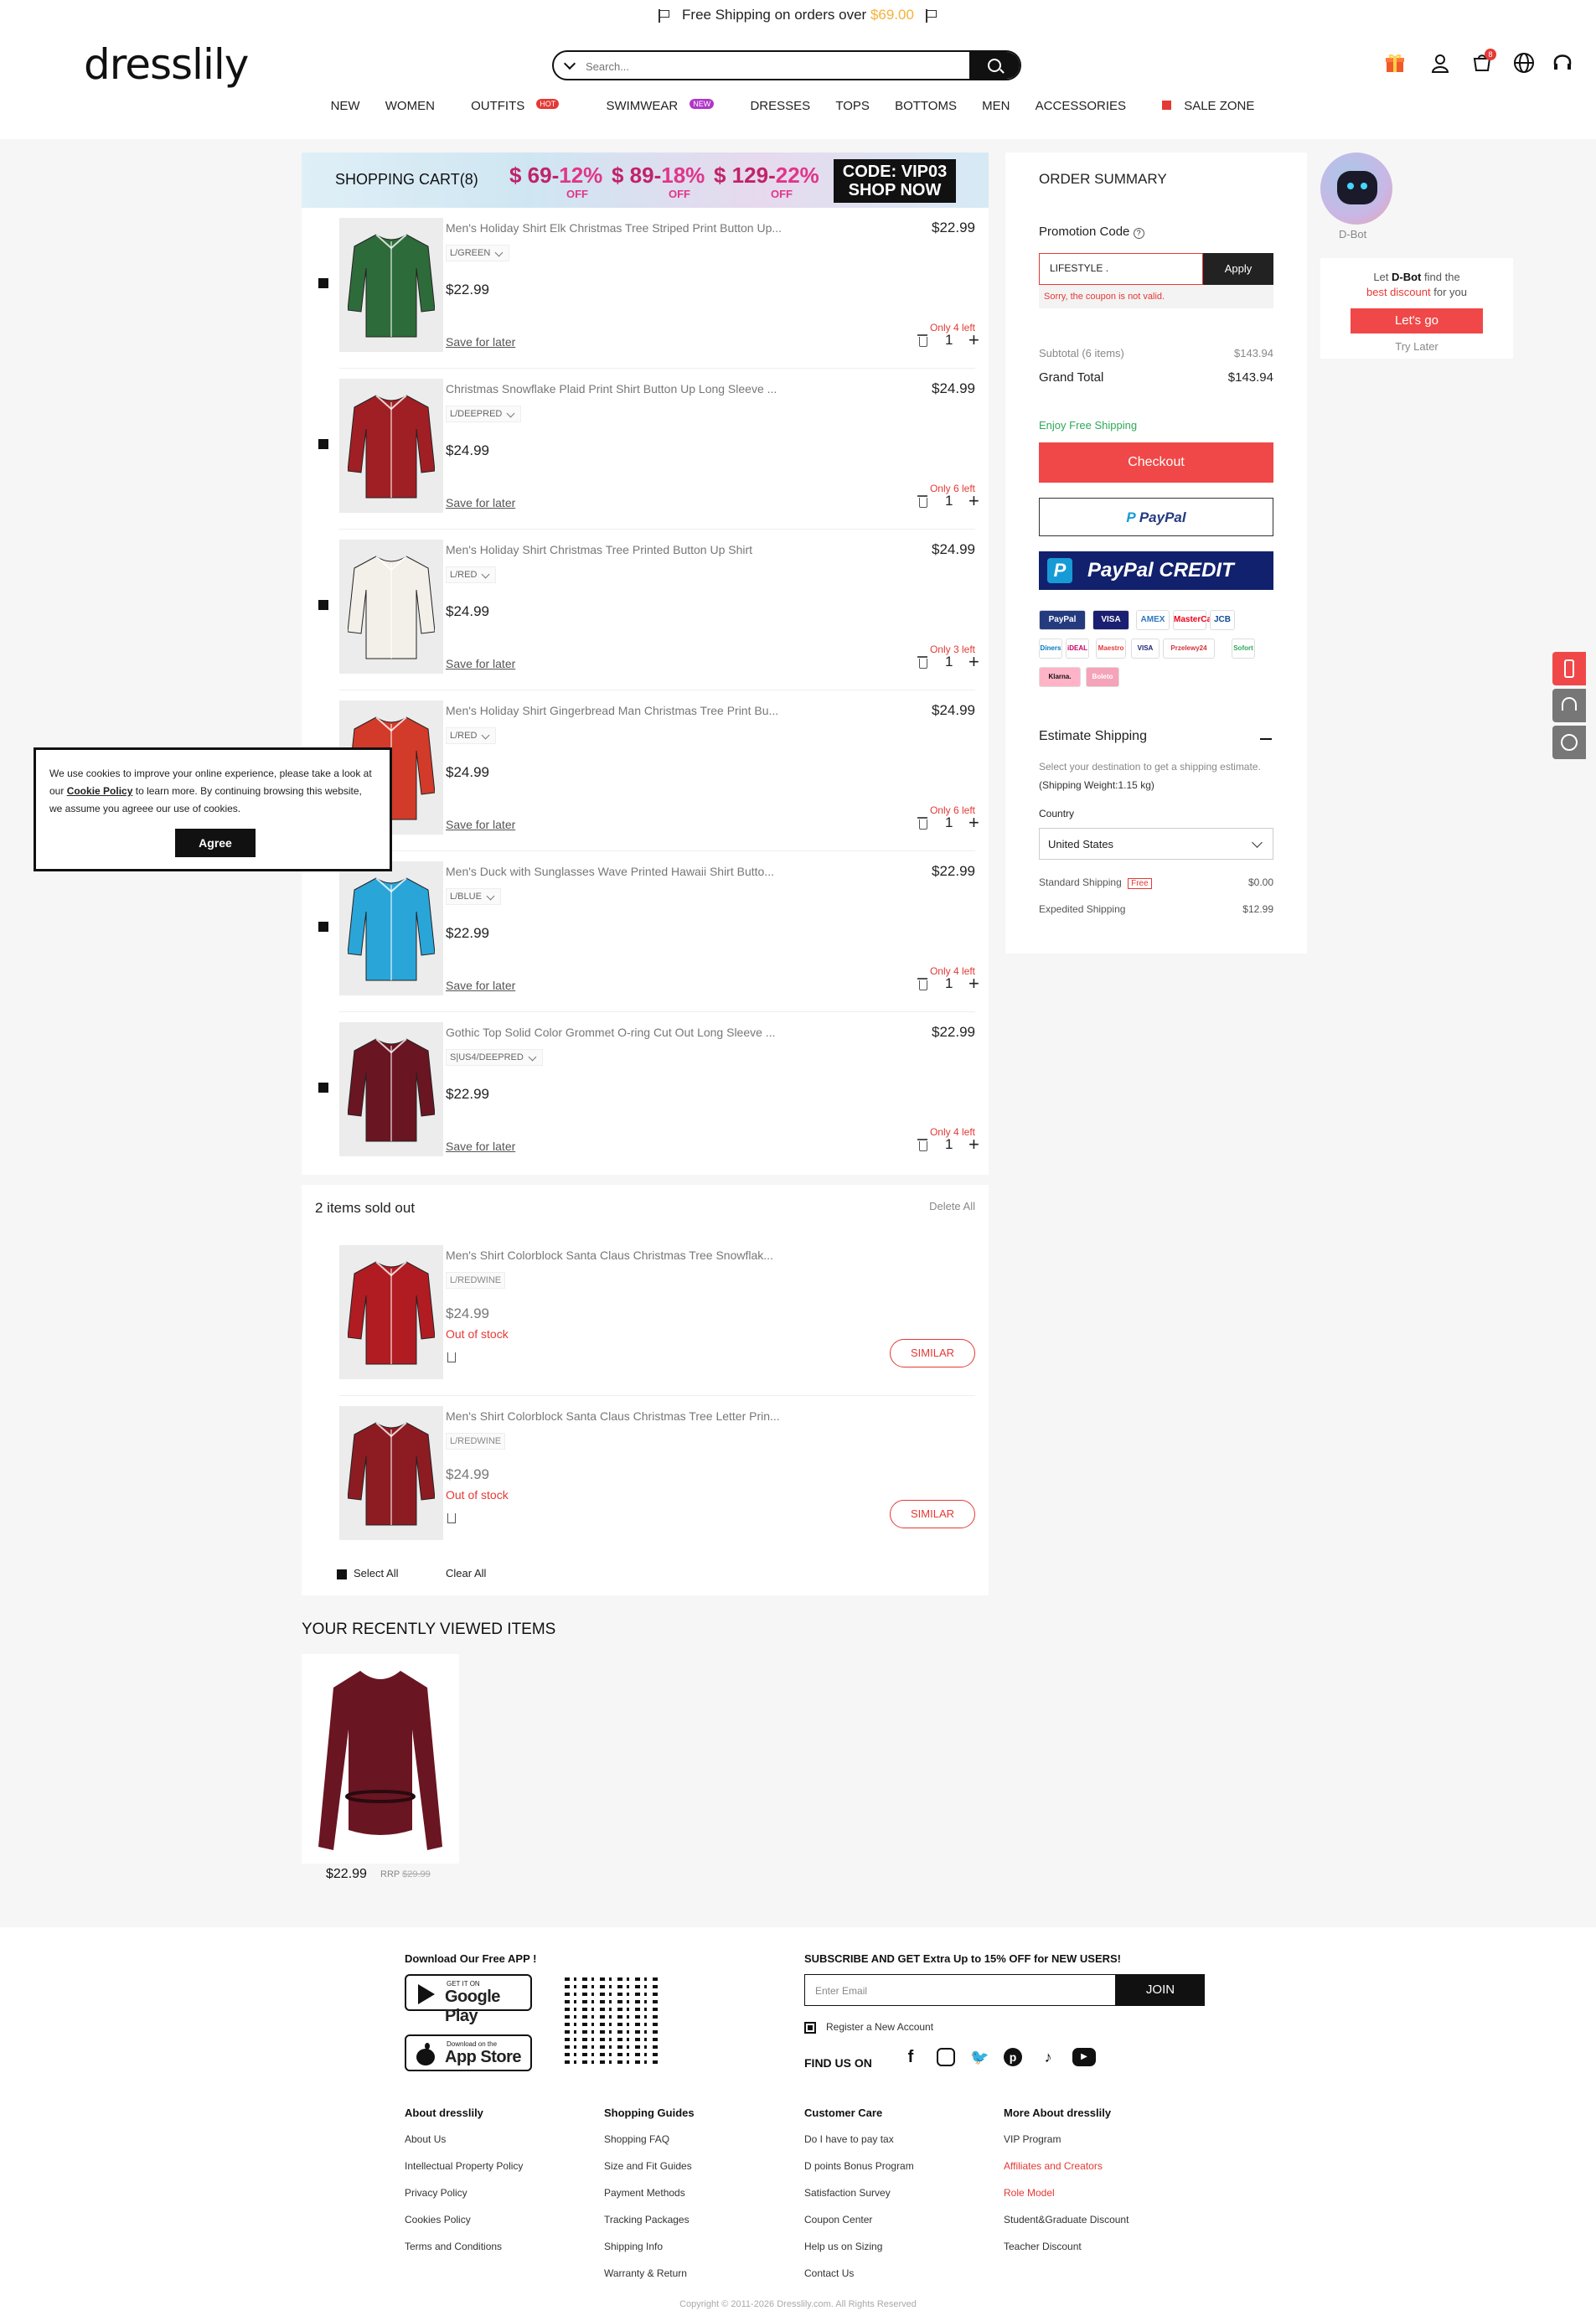 The image size is (1596, 2316). Describe the element at coordinates (648, 2166) in the screenshot. I see `footer-link: Size and Fit Guides` at that location.